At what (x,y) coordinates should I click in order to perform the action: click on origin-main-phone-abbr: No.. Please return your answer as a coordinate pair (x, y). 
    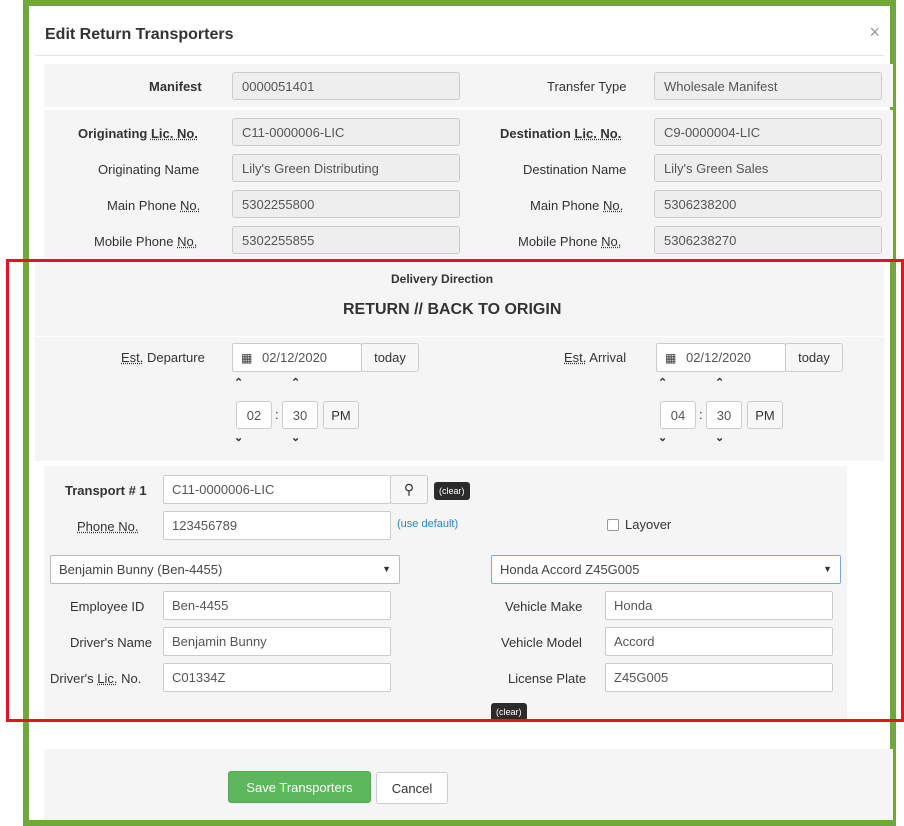
    Looking at the image, I should click on (190, 205).